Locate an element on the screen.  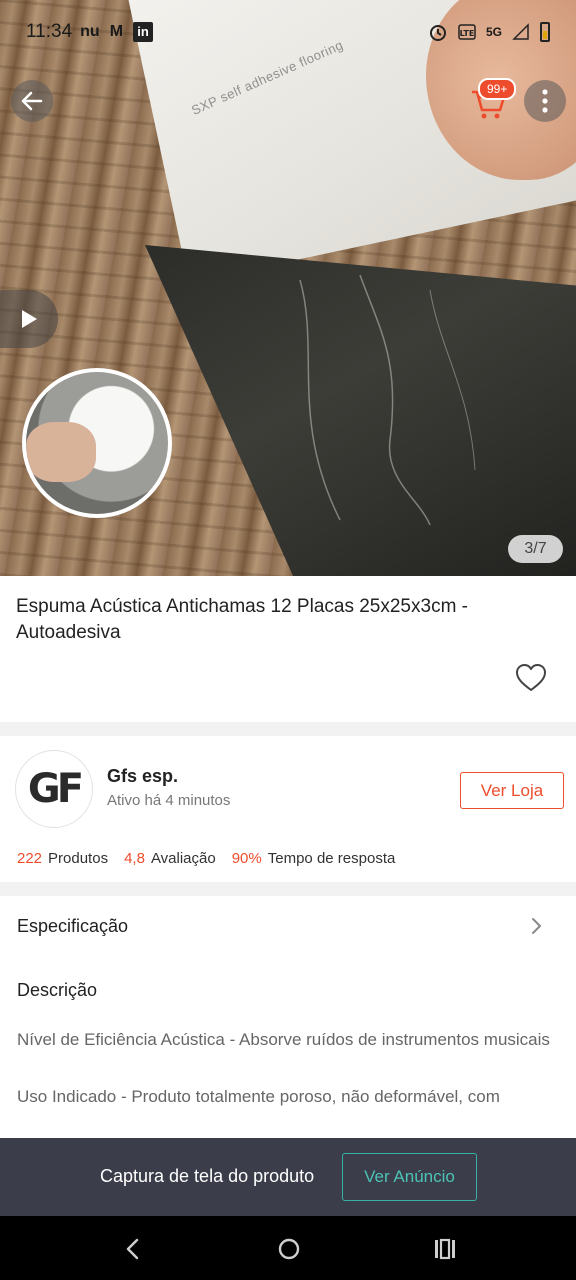
shop-name: Gfs esp. is located at coordinates (142, 776).